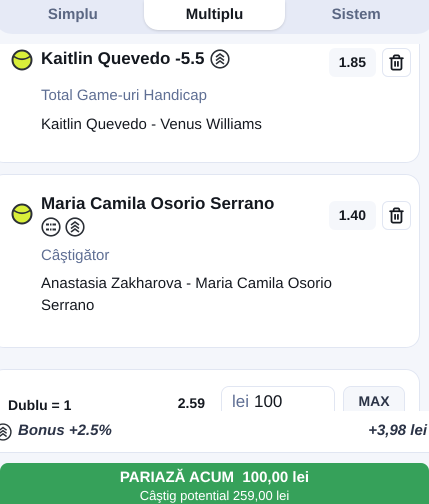 The image size is (429, 504). I want to click on odds: 1.40, so click(352, 215).